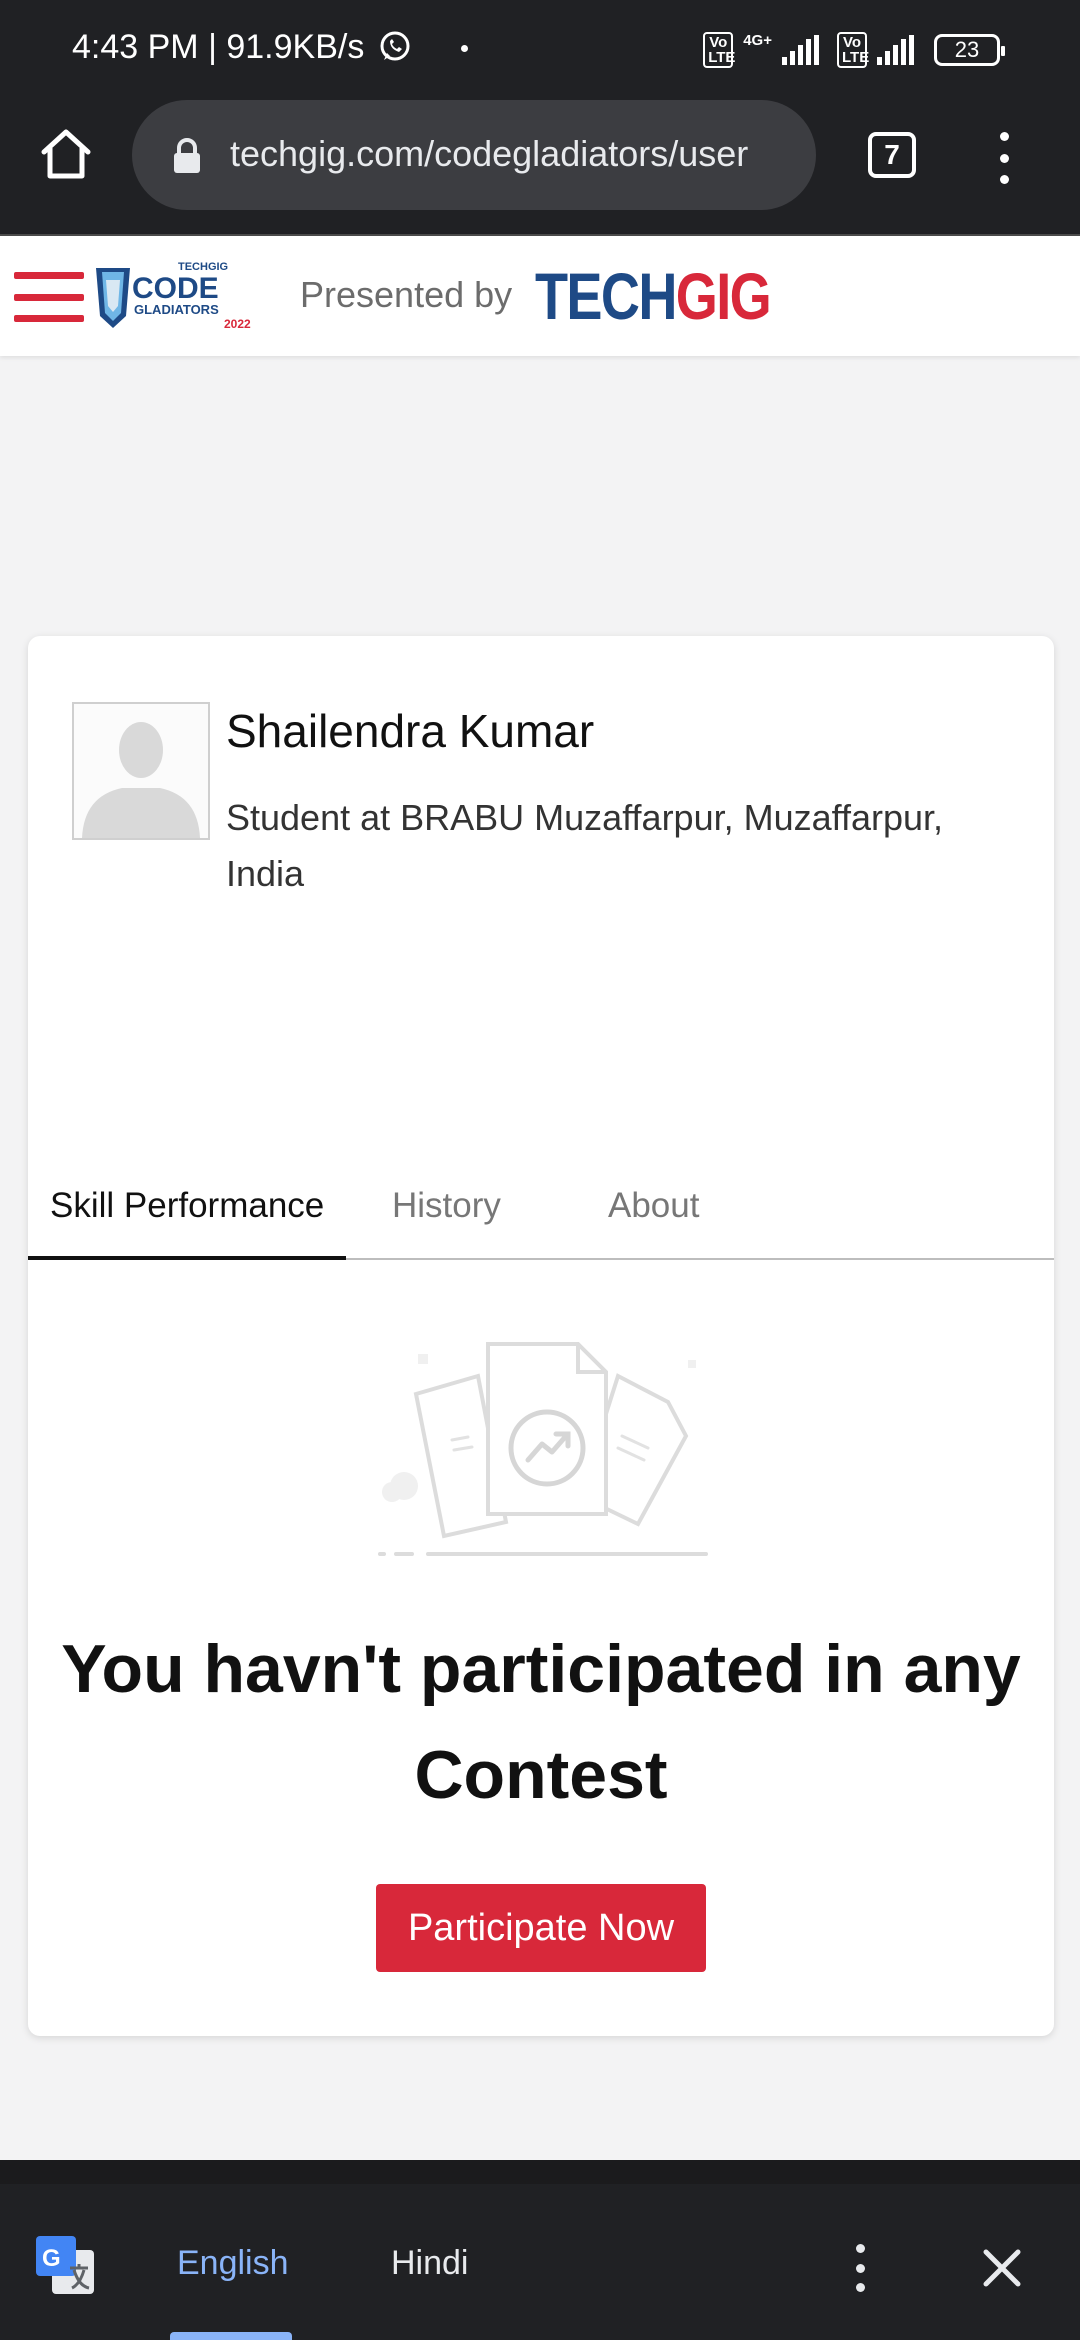 Image resolution: width=1080 pixels, height=2340 pixels. What do you see at coordinates (446, 1218) in the screenshot?
I see `tab-history: History` at bounding box center [446, 1218].